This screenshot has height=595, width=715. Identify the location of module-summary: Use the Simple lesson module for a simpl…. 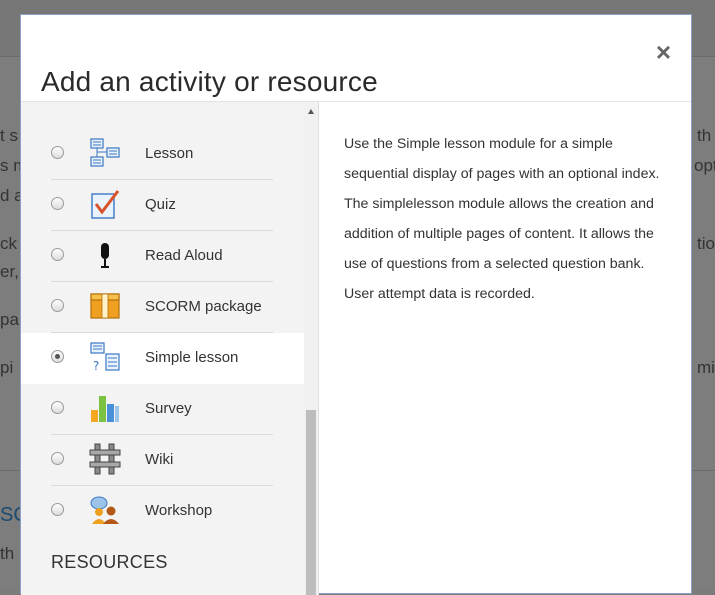
(502, 219).